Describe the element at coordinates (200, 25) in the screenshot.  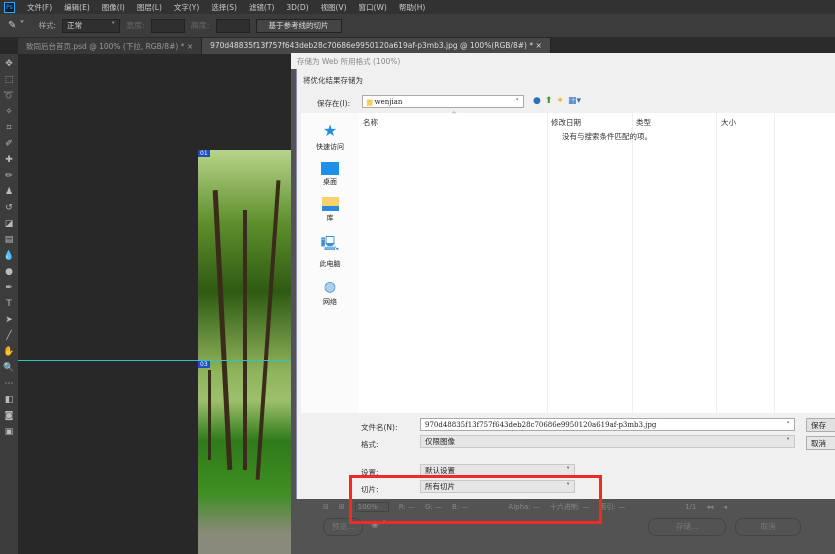
I see `height-label: 高度:` at that location.